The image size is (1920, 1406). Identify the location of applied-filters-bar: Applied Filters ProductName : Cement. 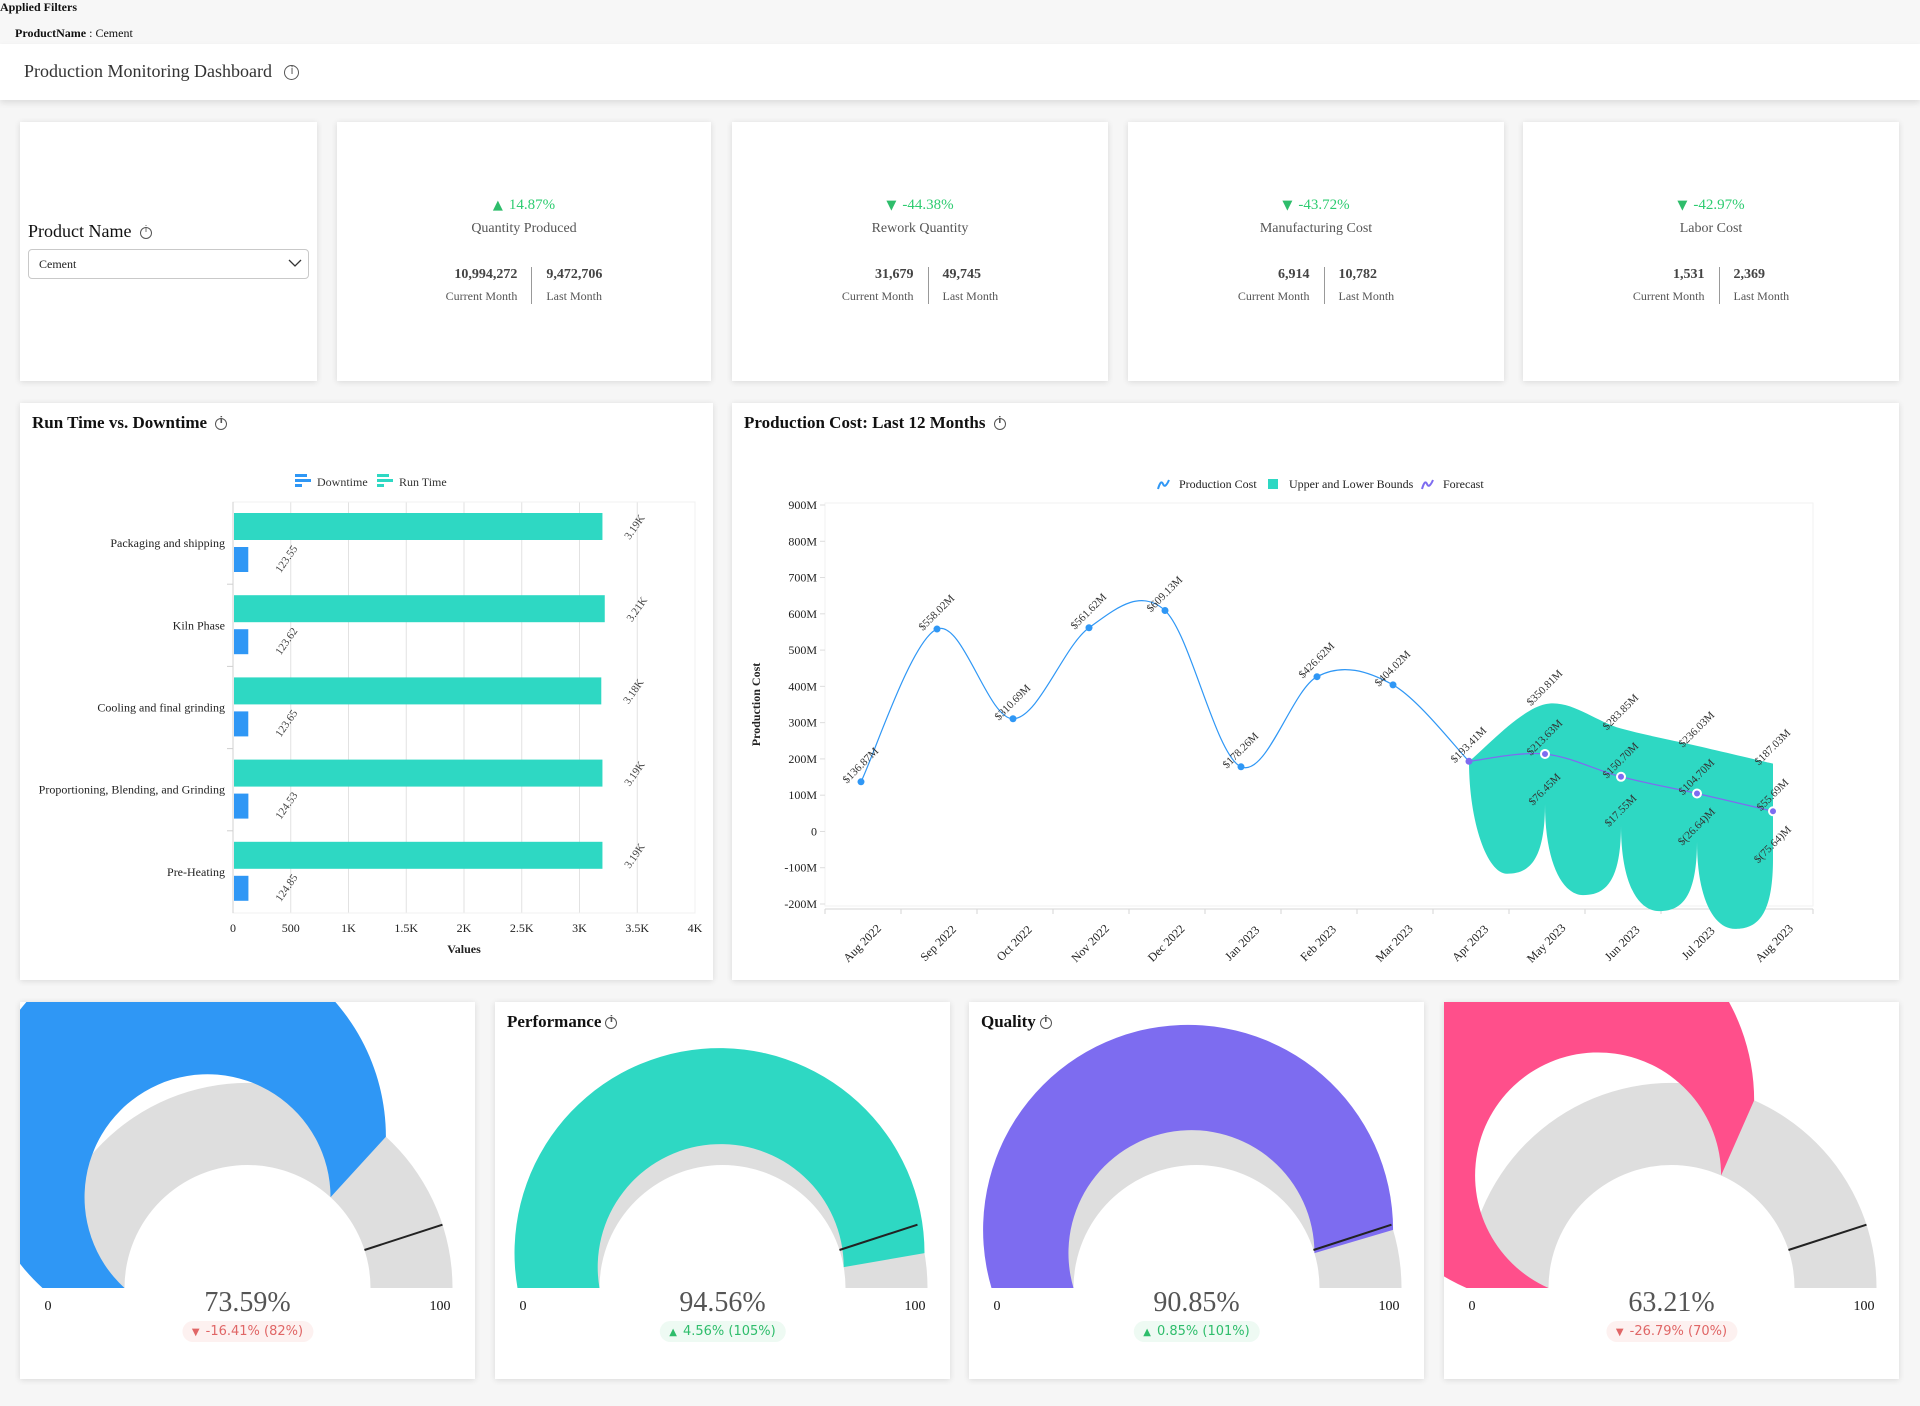
(960, 22).